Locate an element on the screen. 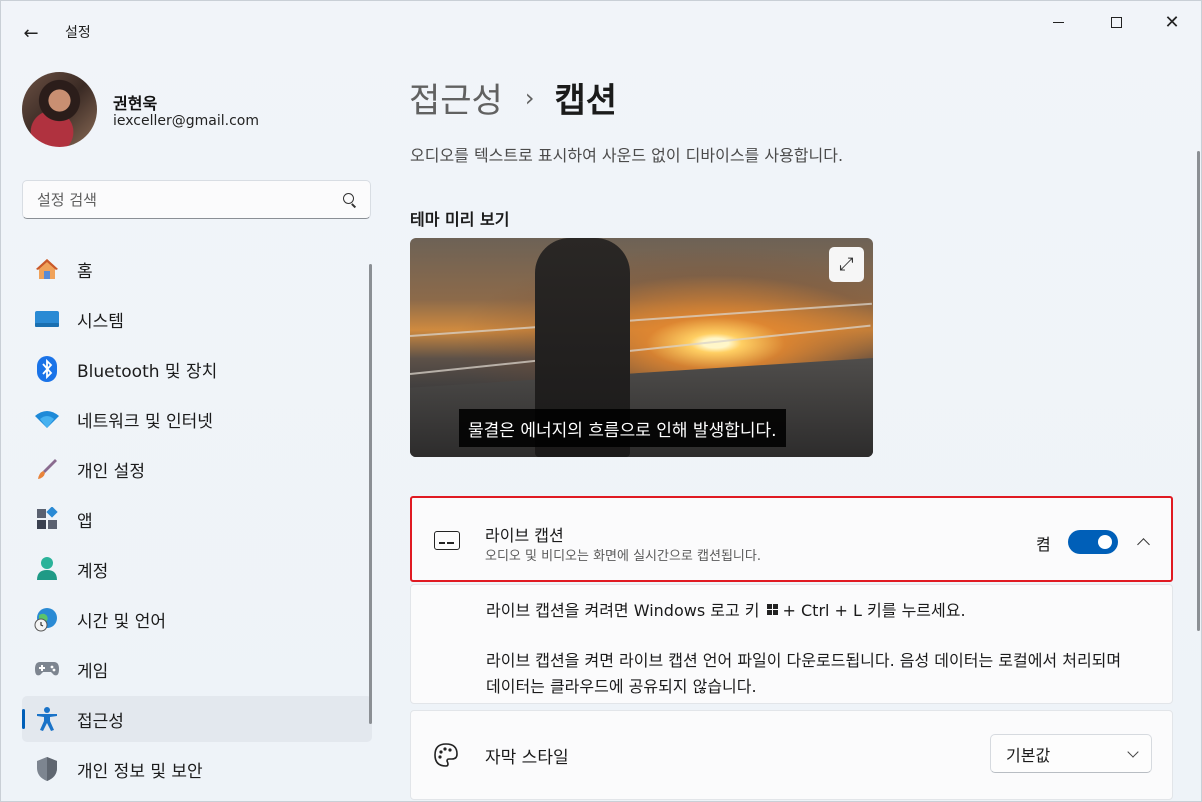  back-button: ← is located at coordinates (31, 33).